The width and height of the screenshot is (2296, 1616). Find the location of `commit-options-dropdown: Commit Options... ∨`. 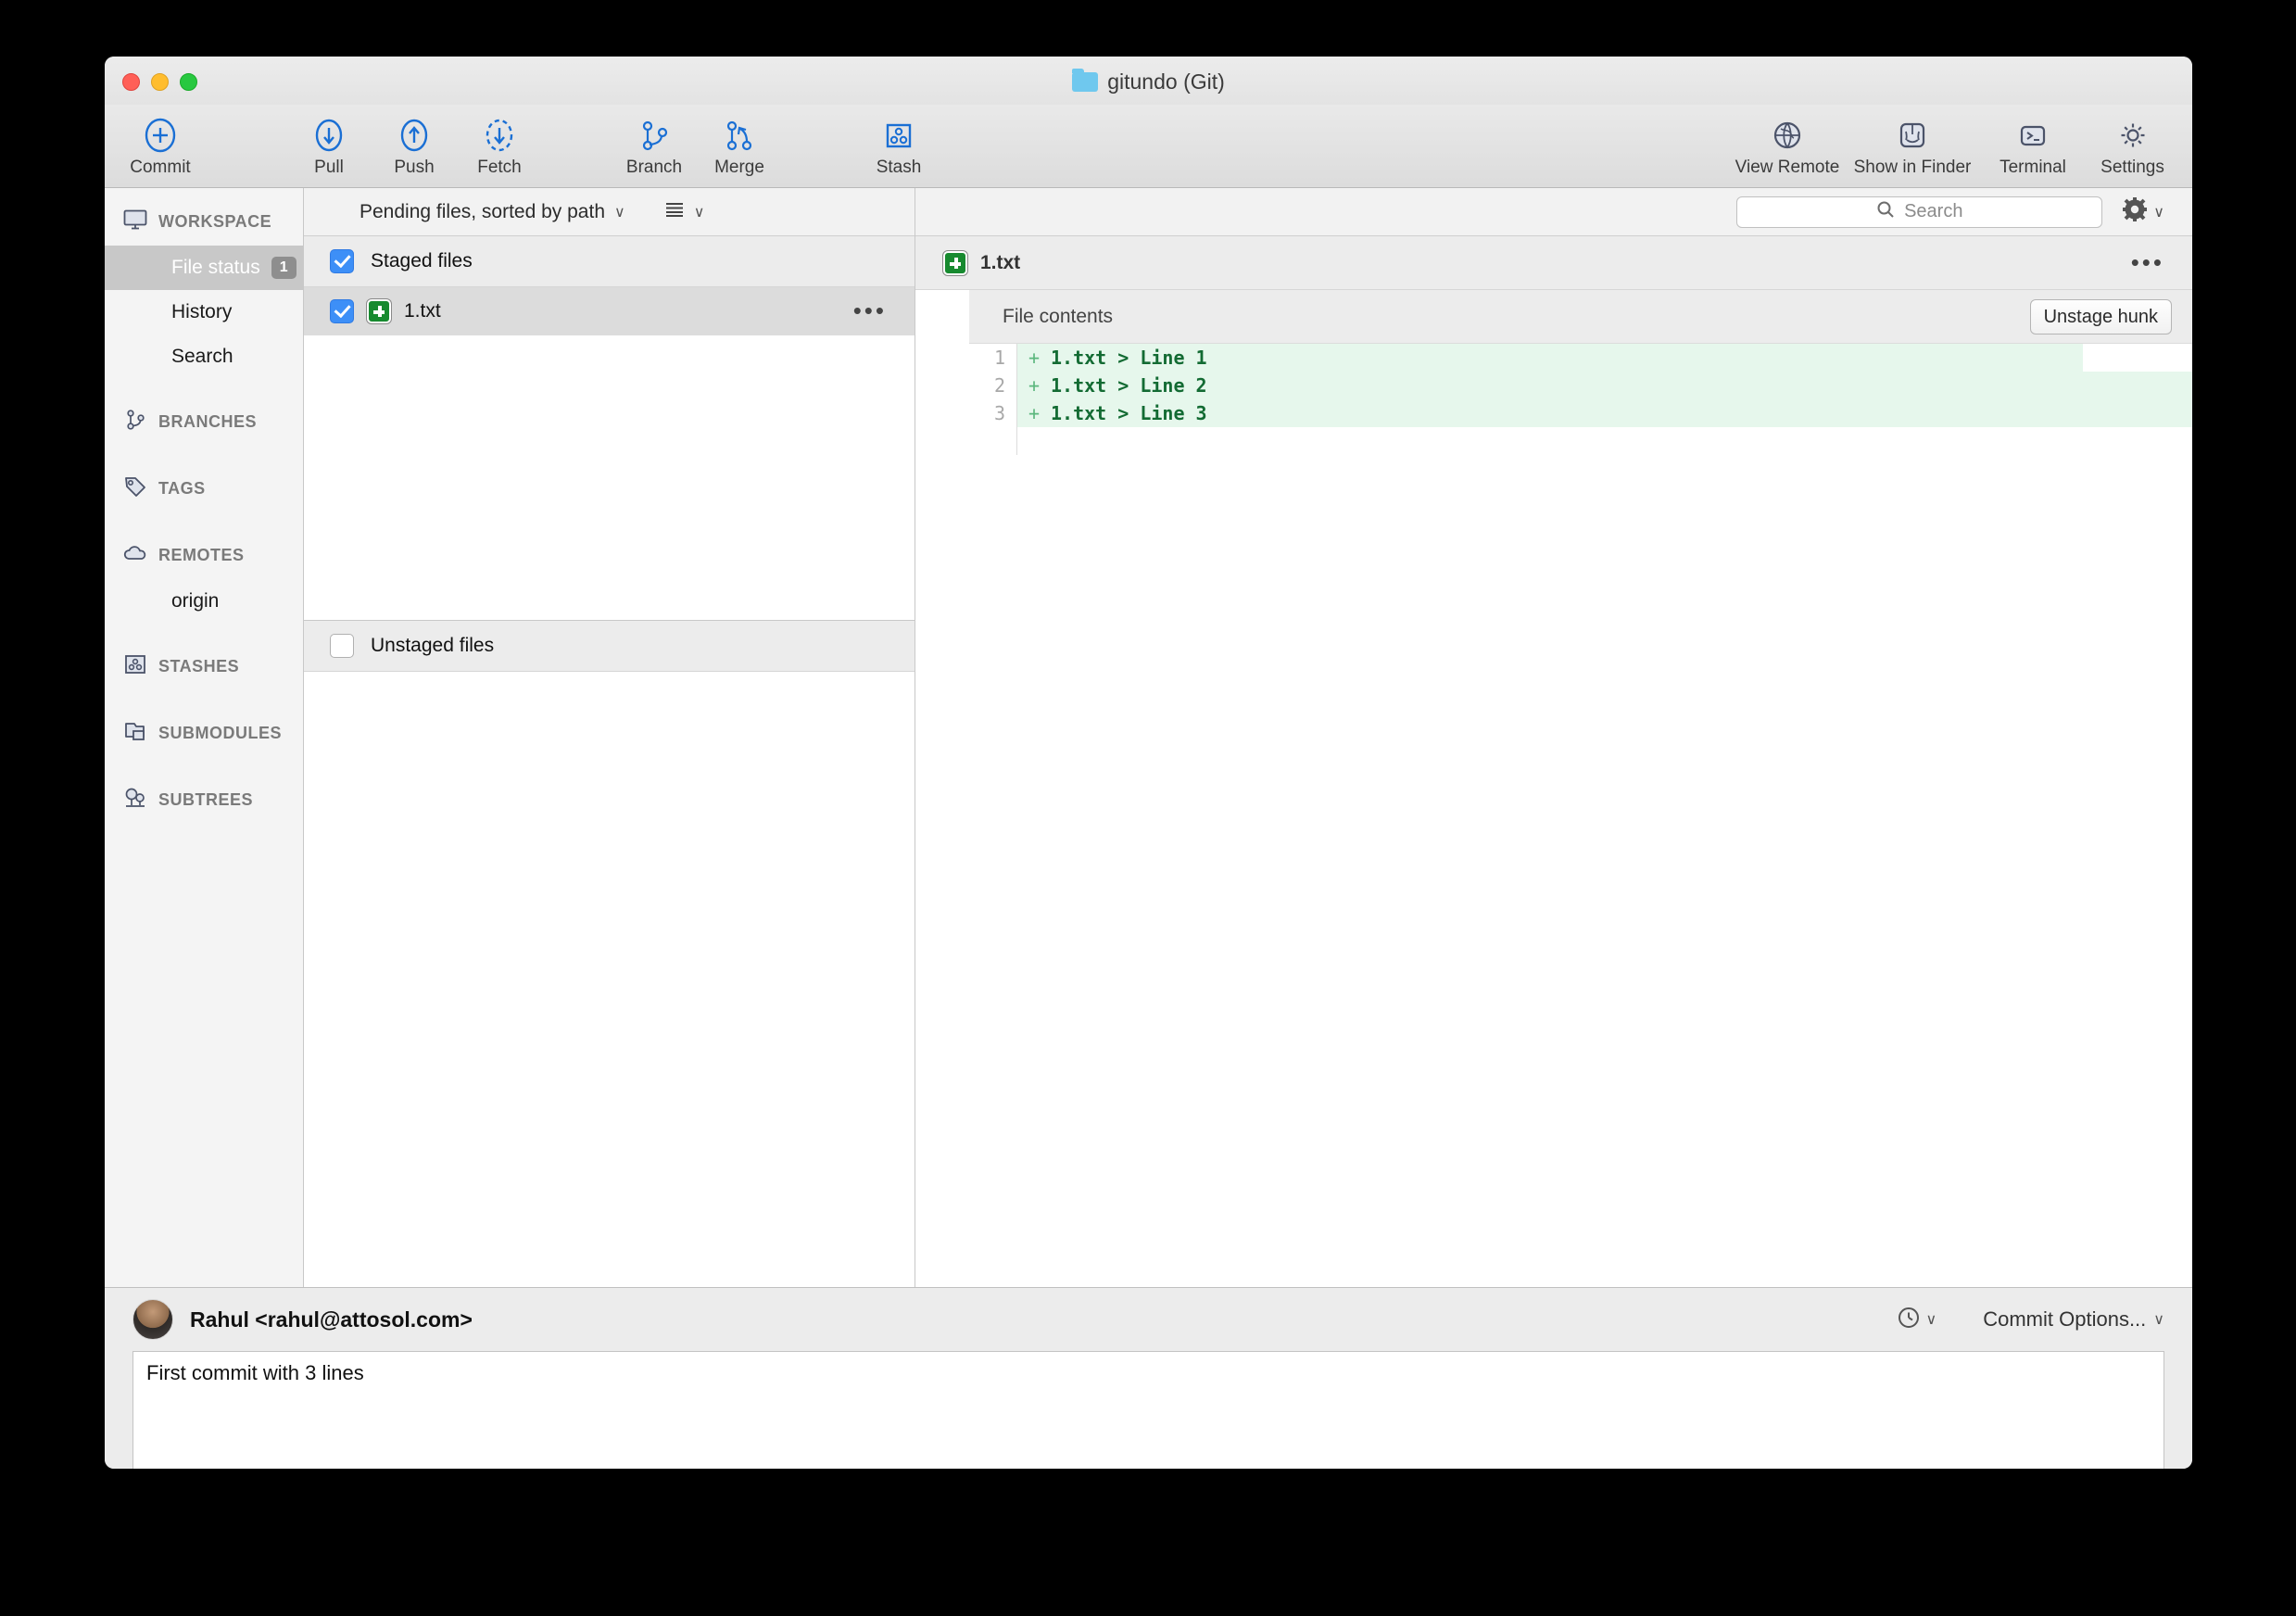

commit-options-dropdown: Commit Options... ∨ is located at coordinates (2073, 1320).